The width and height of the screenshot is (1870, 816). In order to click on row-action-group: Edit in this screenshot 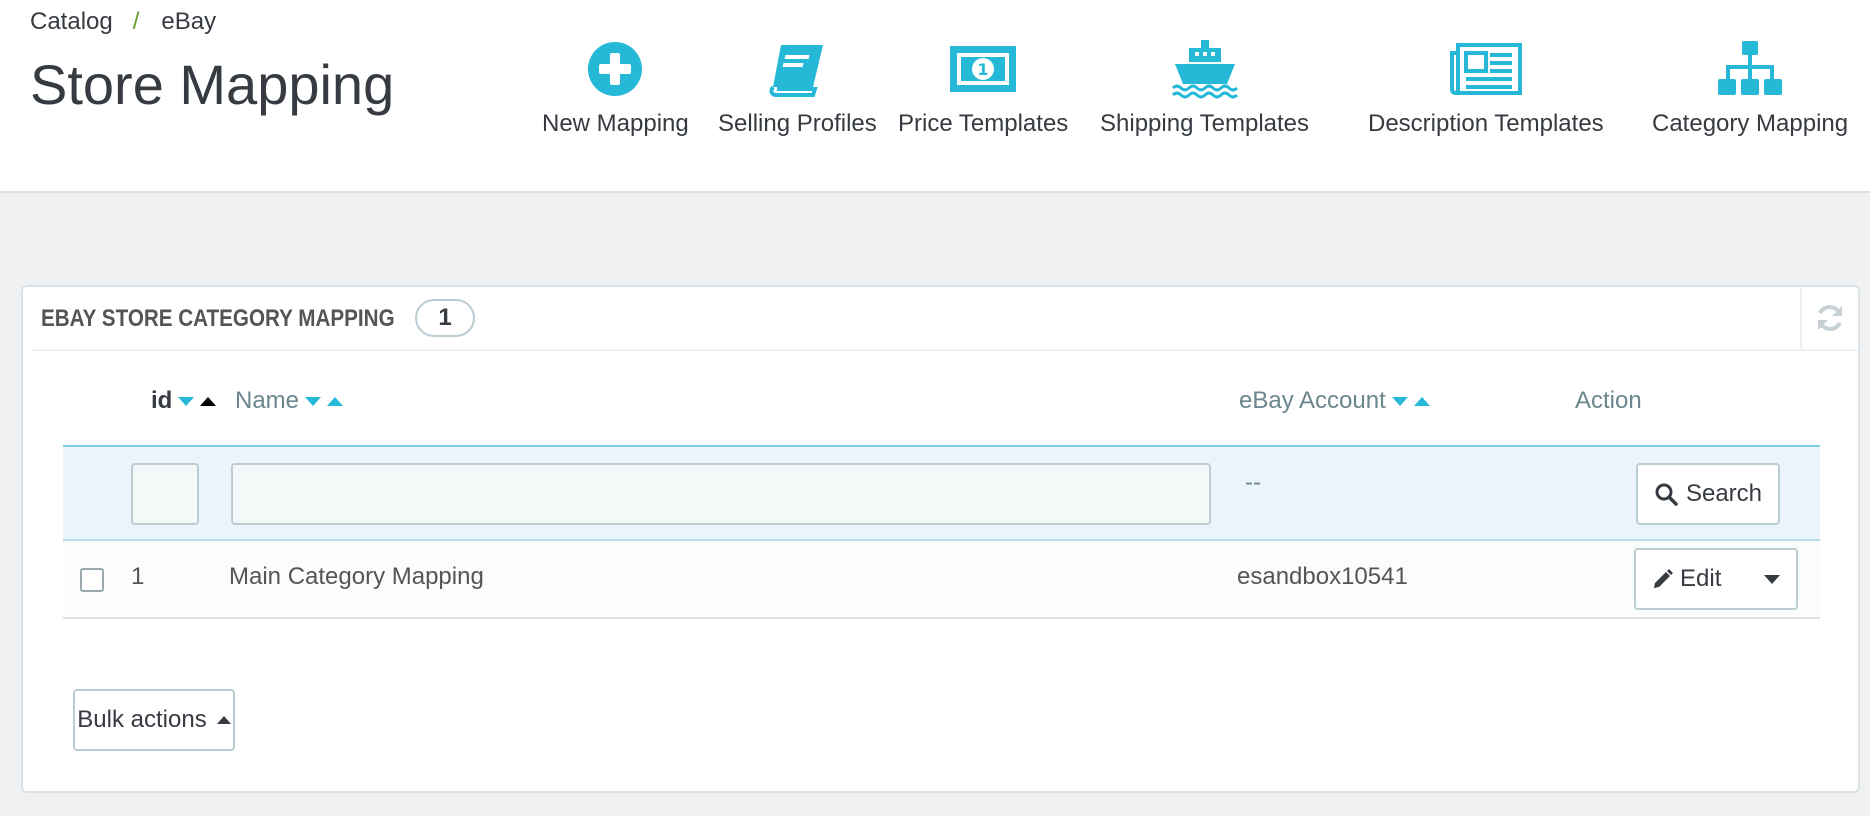, I will do `click(1716, 579)`.